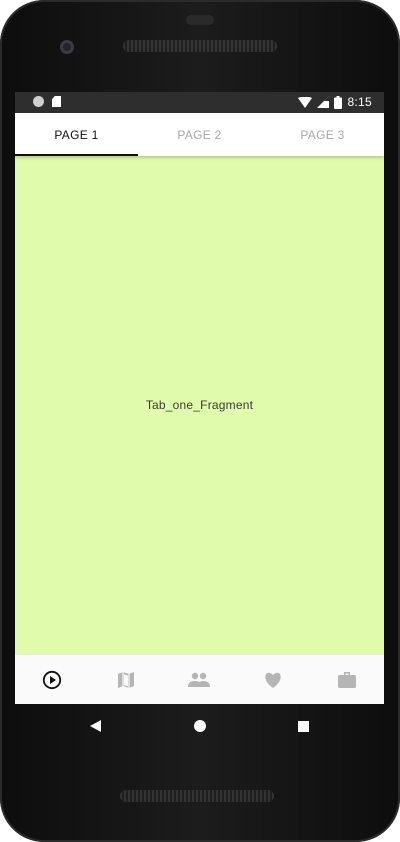 Image resolution: width=400 pixels, height=842 pixels. I want to click on system-navigation-bar, so click(199, 726).